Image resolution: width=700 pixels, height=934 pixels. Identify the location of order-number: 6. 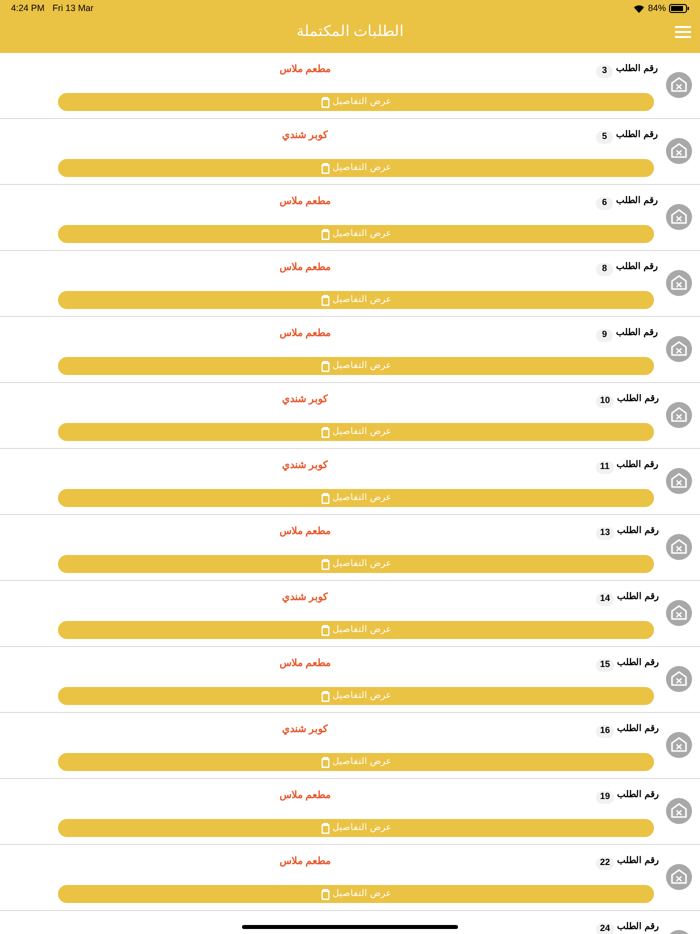
(604, 203).